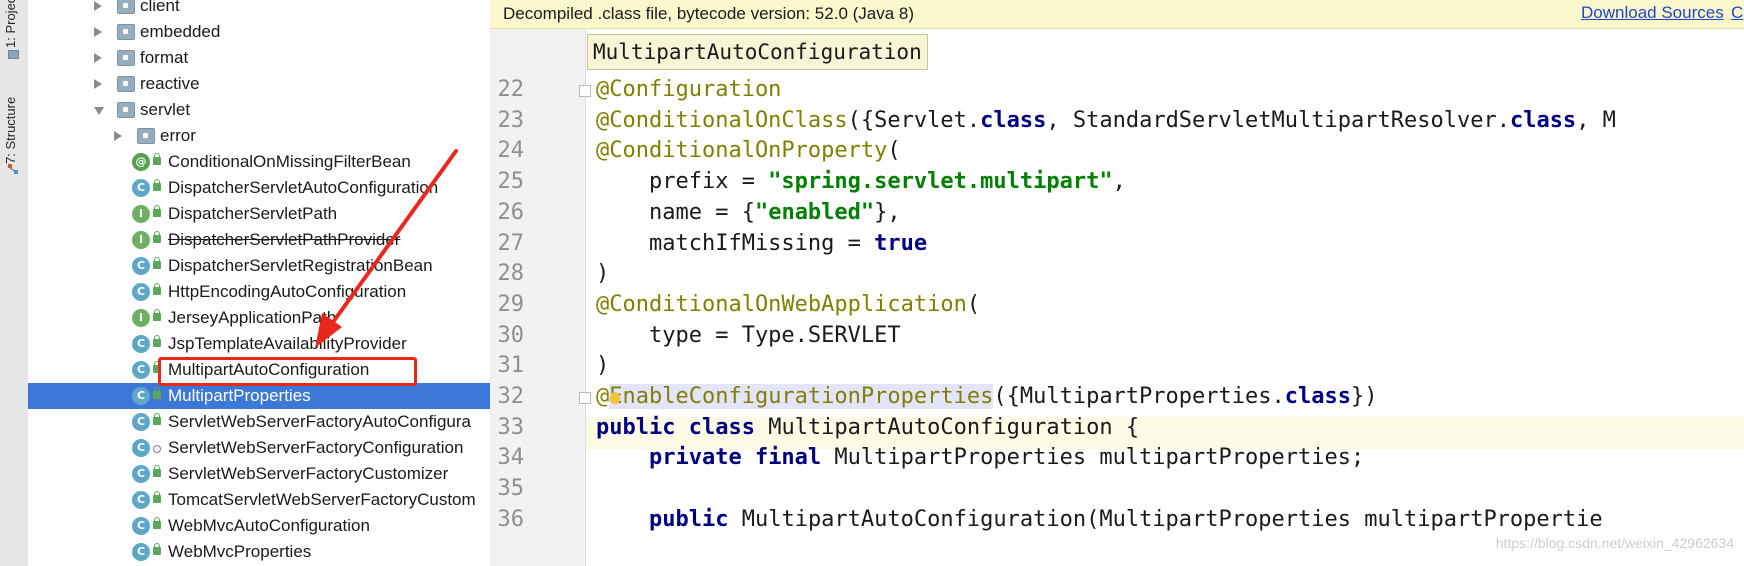 The image size is (1744, 566). I want to click on tree-item-label: JerseyApplicationPath, so click(252, 317).